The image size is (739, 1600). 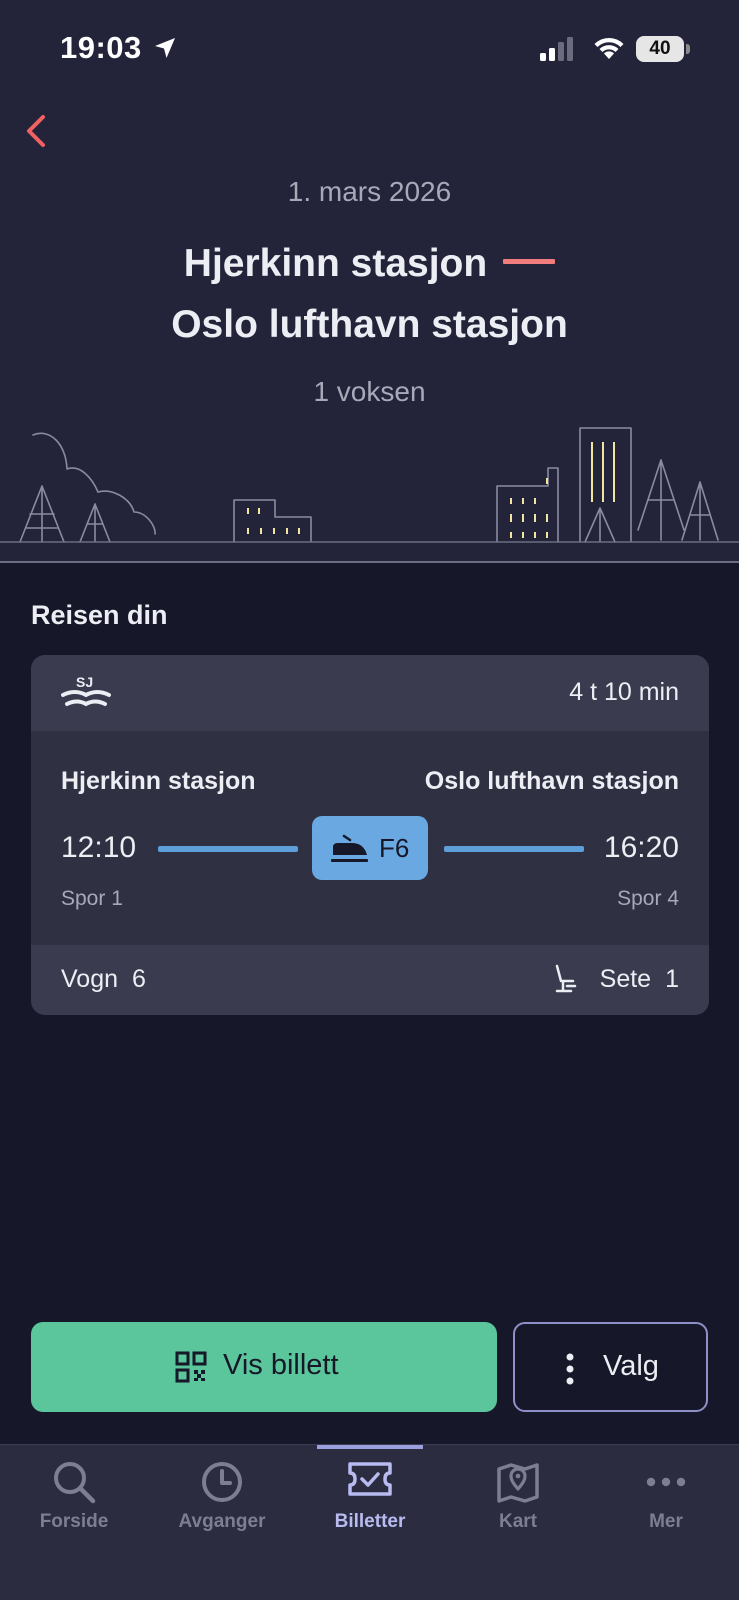 What do you see at coordinates (165, 48) in the screenshot?
I see `location-arrow-icon` at bounding box center [165, 48].